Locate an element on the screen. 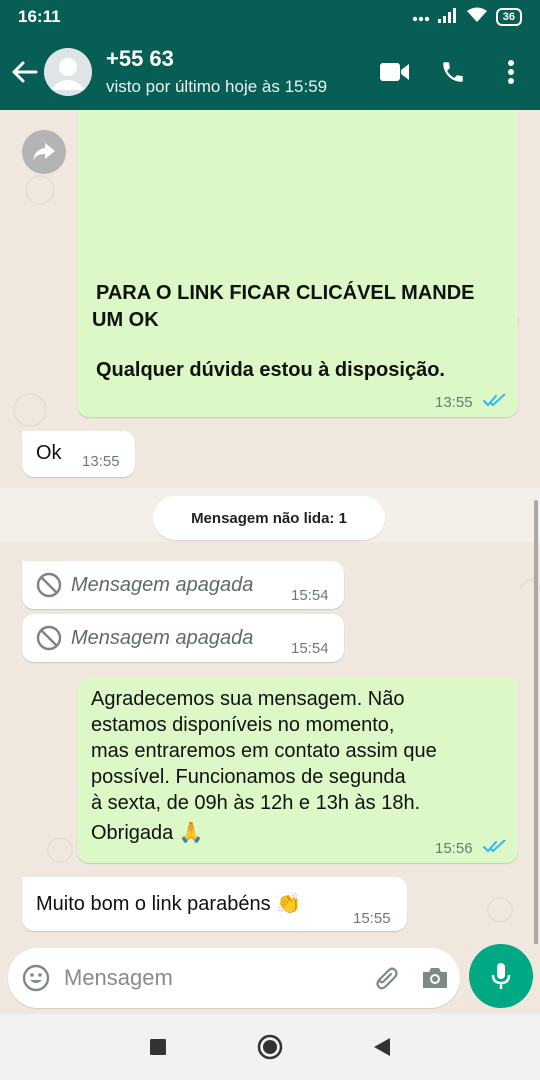  message-text: Muito bom o link parabéns 👏 is located at coordinates (169, 904).